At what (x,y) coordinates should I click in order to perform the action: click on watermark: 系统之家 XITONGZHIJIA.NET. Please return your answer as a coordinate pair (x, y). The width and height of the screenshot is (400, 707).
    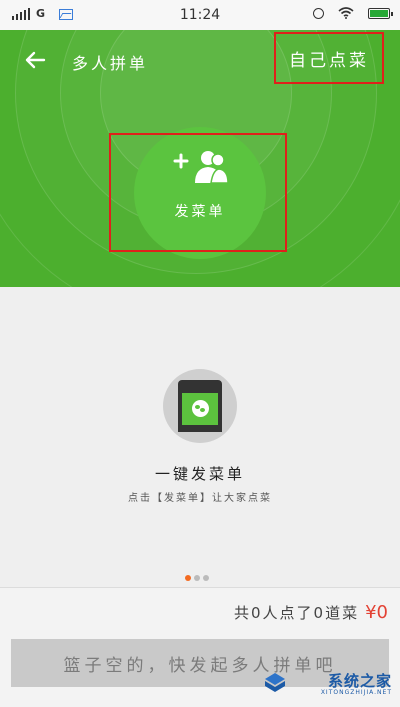
    Looking at the image, I should click on (328, 683).